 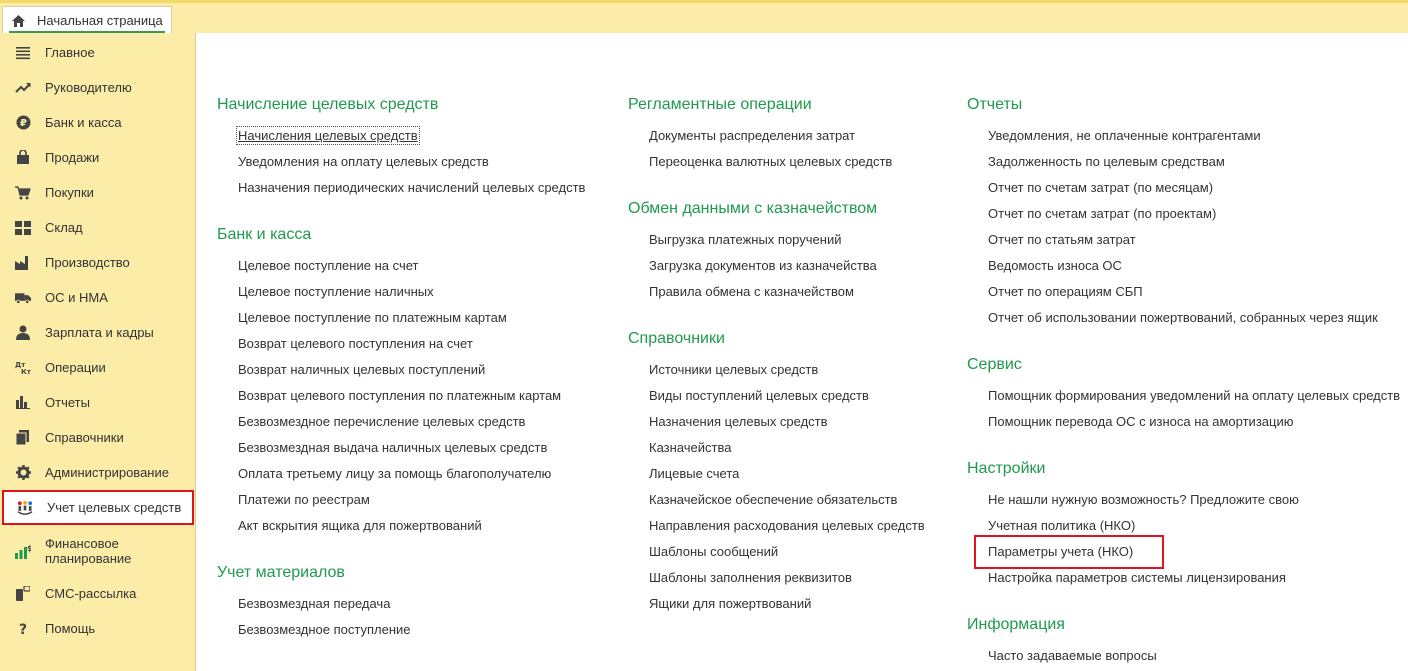 I want to click on gear-icon, so click(x=23, y=473).